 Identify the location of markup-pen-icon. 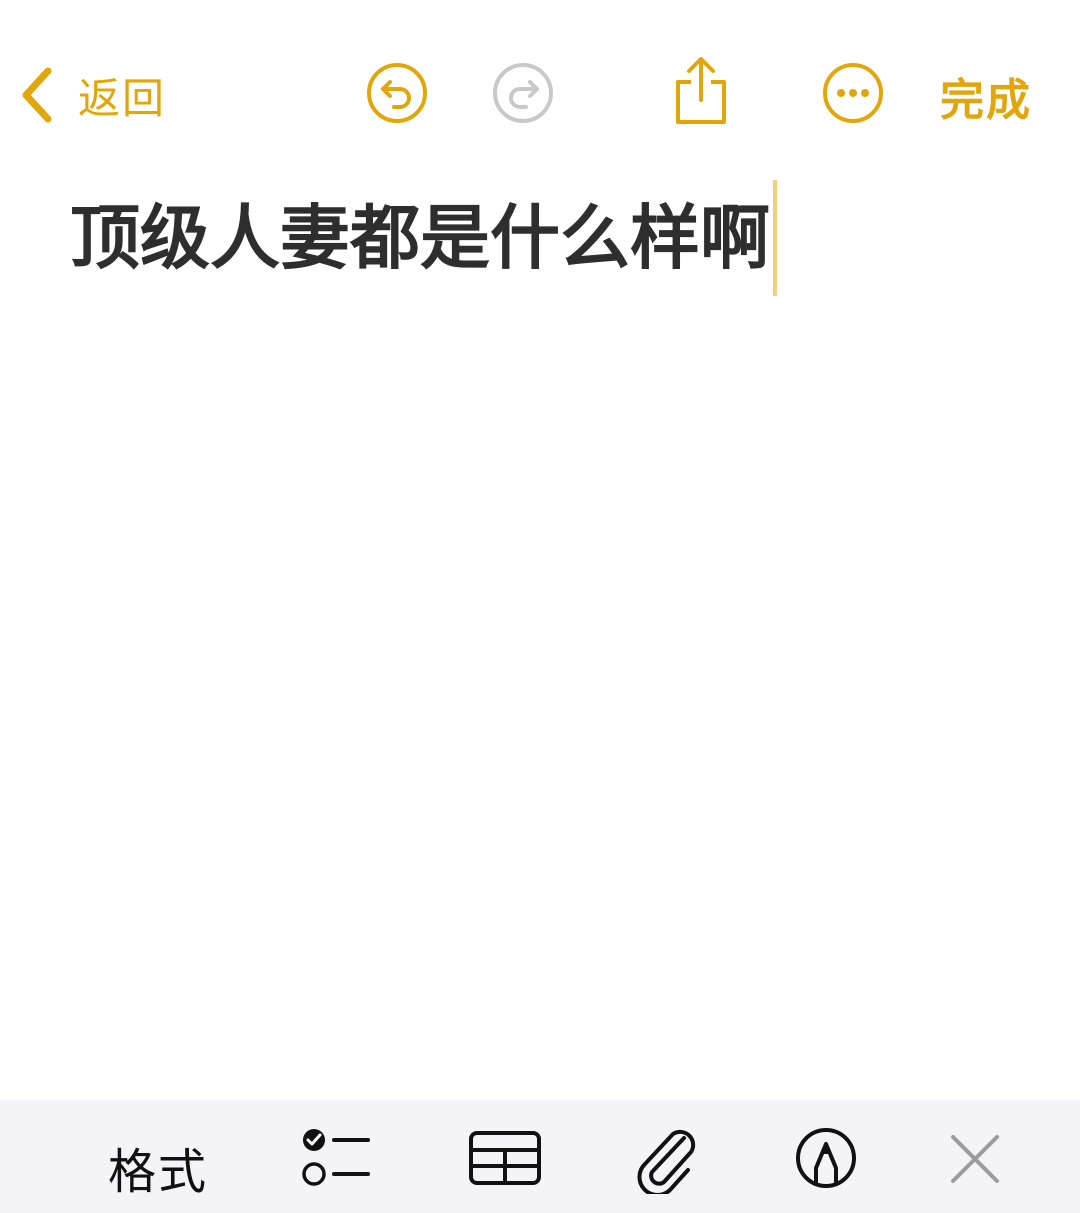
(826, 1160).